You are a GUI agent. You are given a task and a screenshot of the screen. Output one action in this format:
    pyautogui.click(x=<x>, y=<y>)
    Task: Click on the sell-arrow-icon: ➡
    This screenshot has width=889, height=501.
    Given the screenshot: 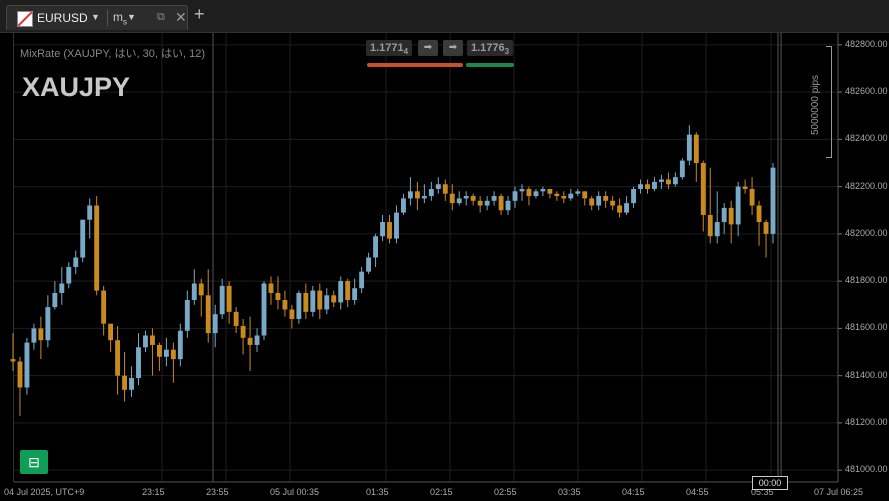 What is the action you would take?
    pyautogui.click(x=428, y=48)
    